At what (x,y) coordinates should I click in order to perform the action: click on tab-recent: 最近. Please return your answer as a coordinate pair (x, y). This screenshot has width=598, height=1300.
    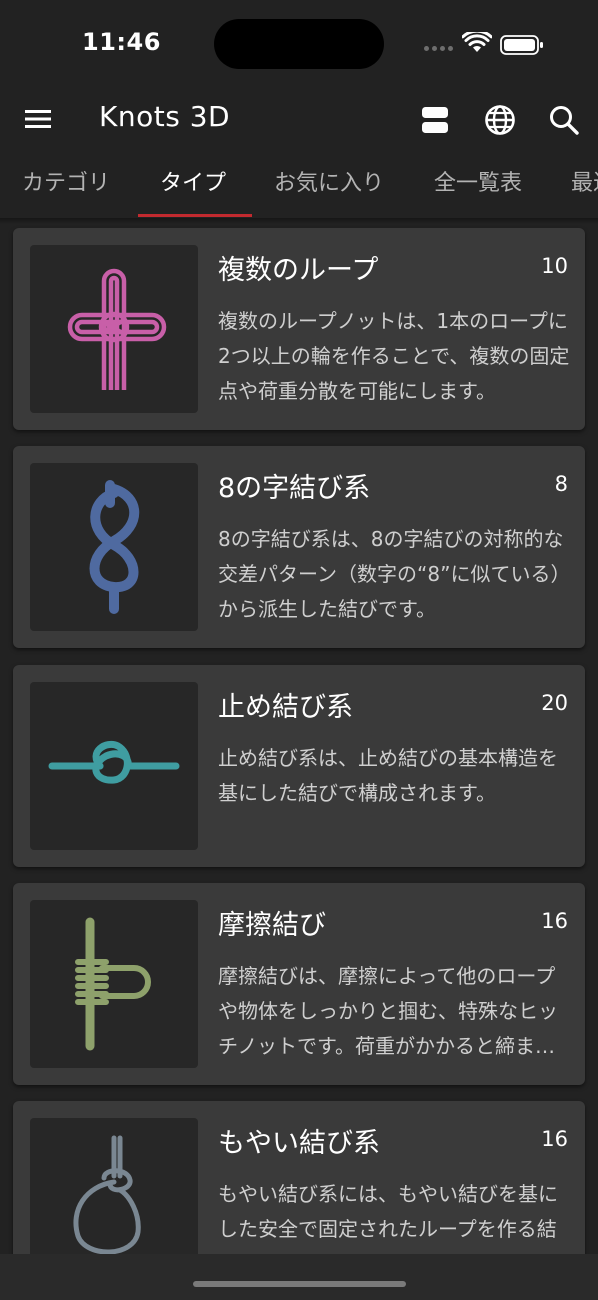
    Looking at the image, I should click on (584, 189).